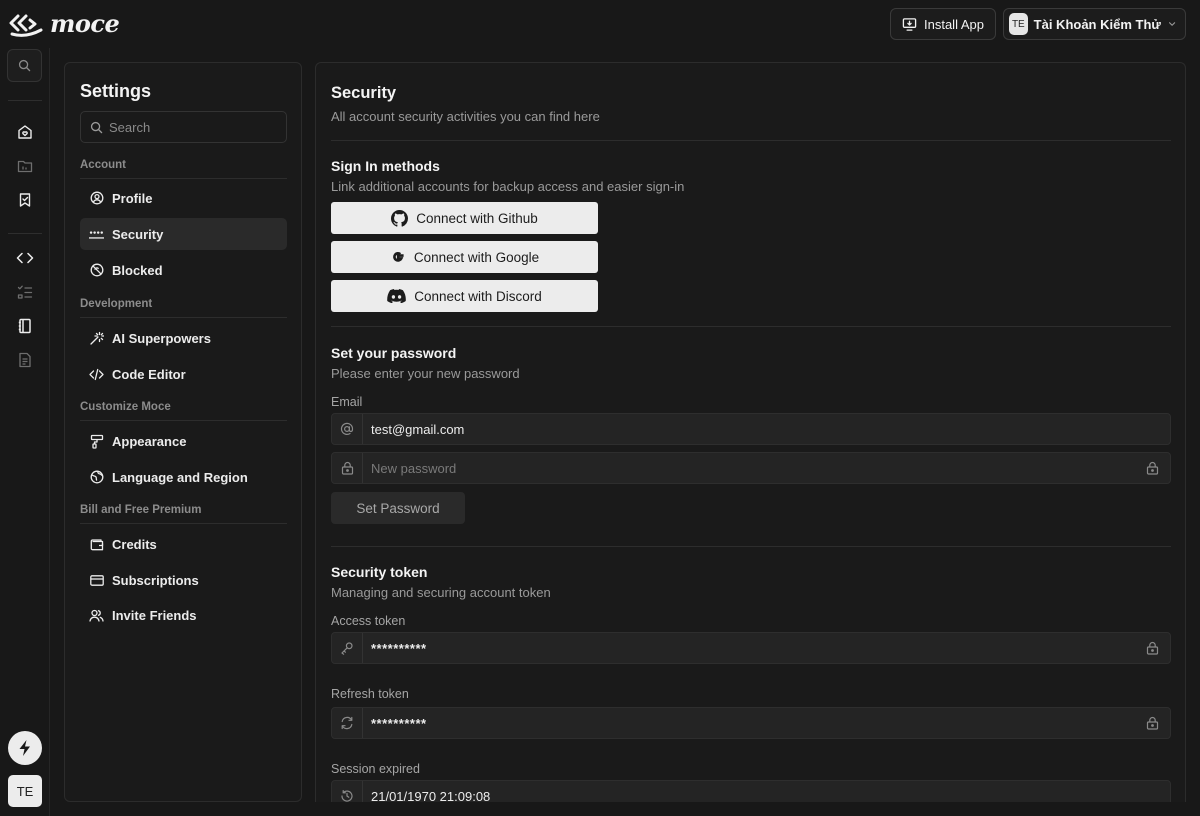 This screenshot has height=816, width=1200. I want to click on monitor-download-icon, so click(909, 24).